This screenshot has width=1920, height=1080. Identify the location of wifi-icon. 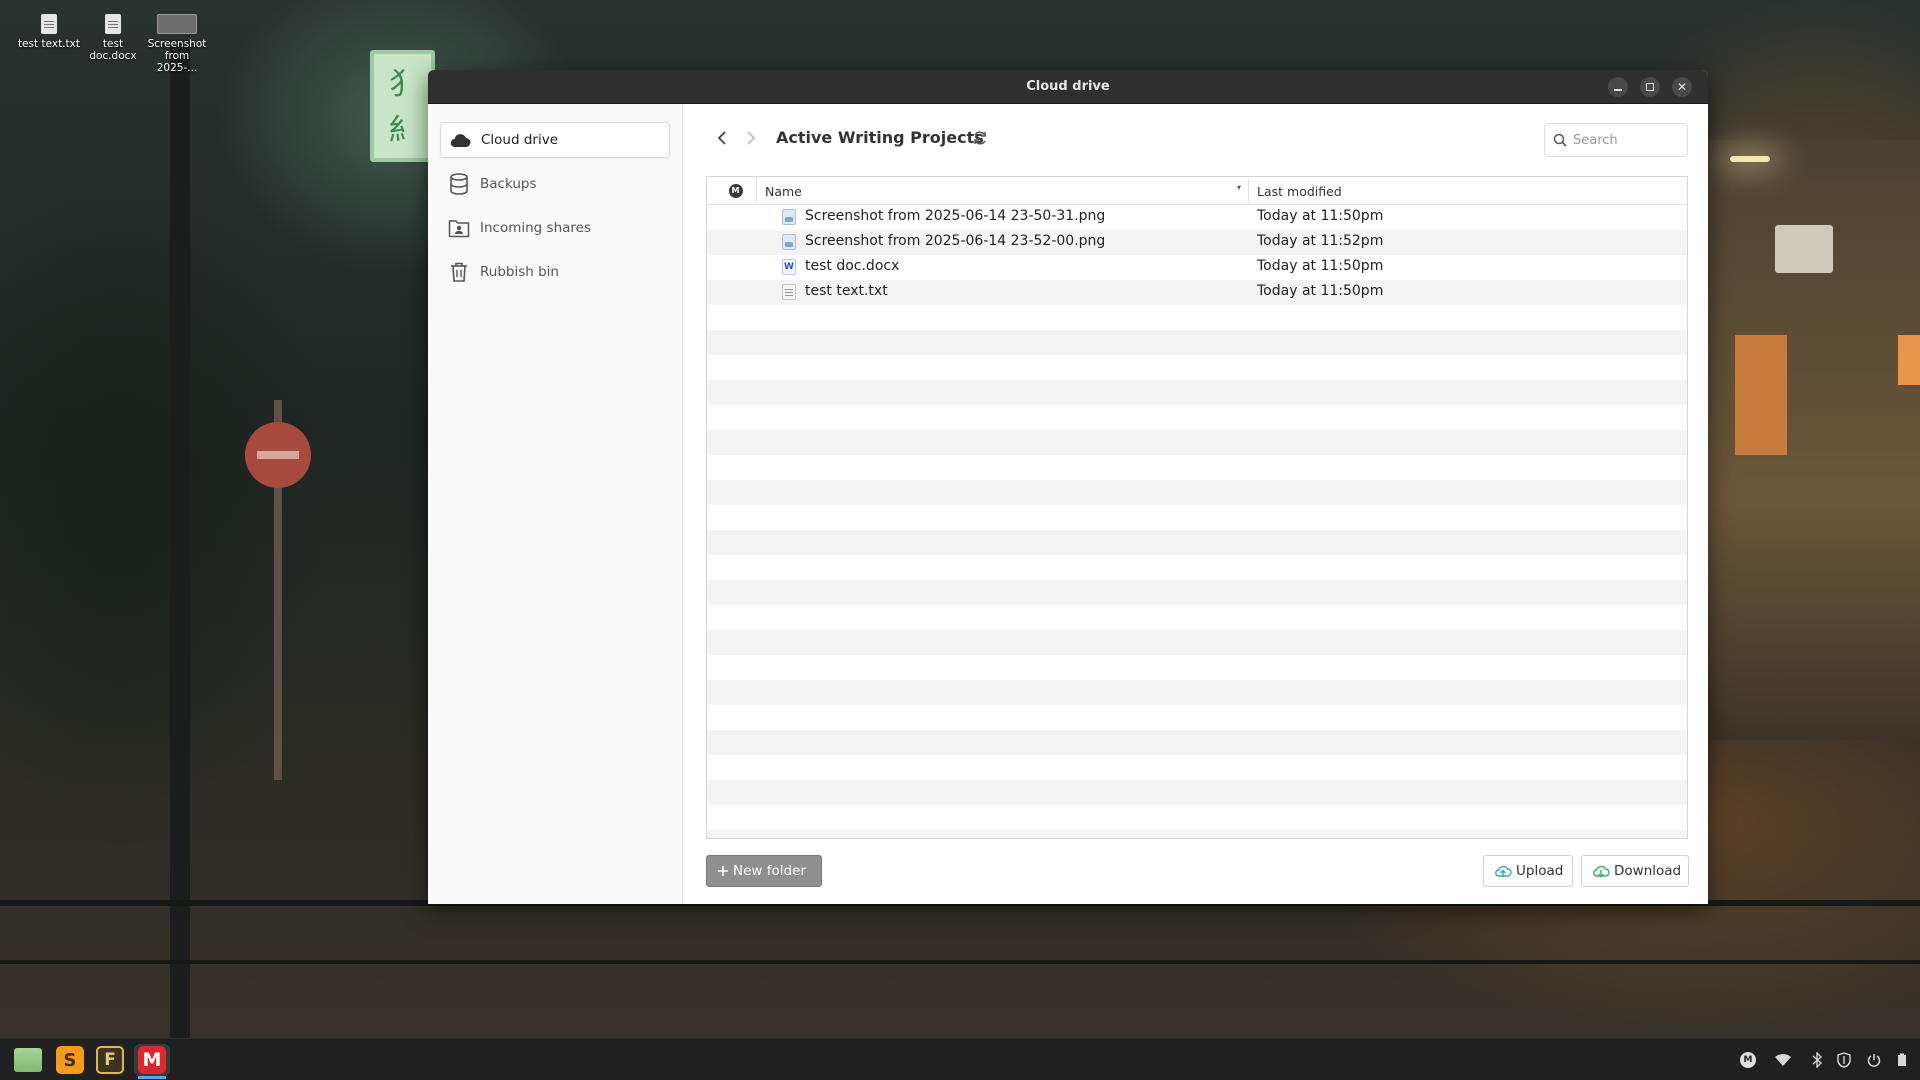
(1783, 1059).